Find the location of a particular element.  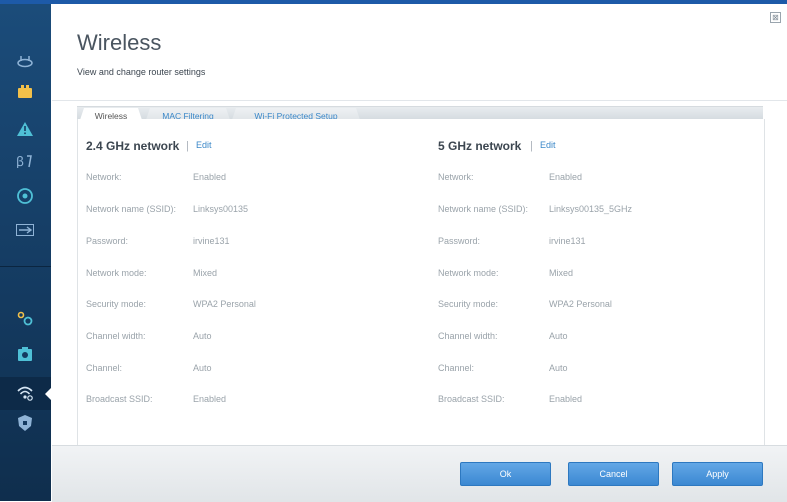

storage-icon is located at coordinates (25, 230).